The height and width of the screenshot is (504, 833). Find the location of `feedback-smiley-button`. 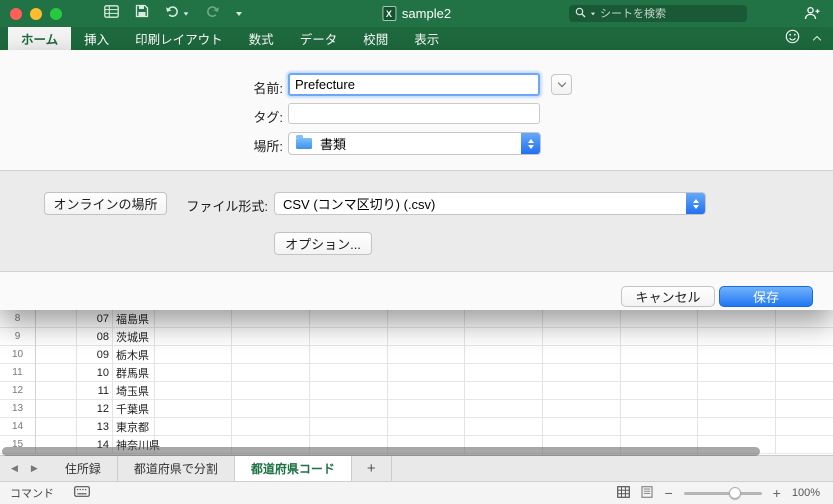

feedback-smiley-button is located at coordinates (792, 39).